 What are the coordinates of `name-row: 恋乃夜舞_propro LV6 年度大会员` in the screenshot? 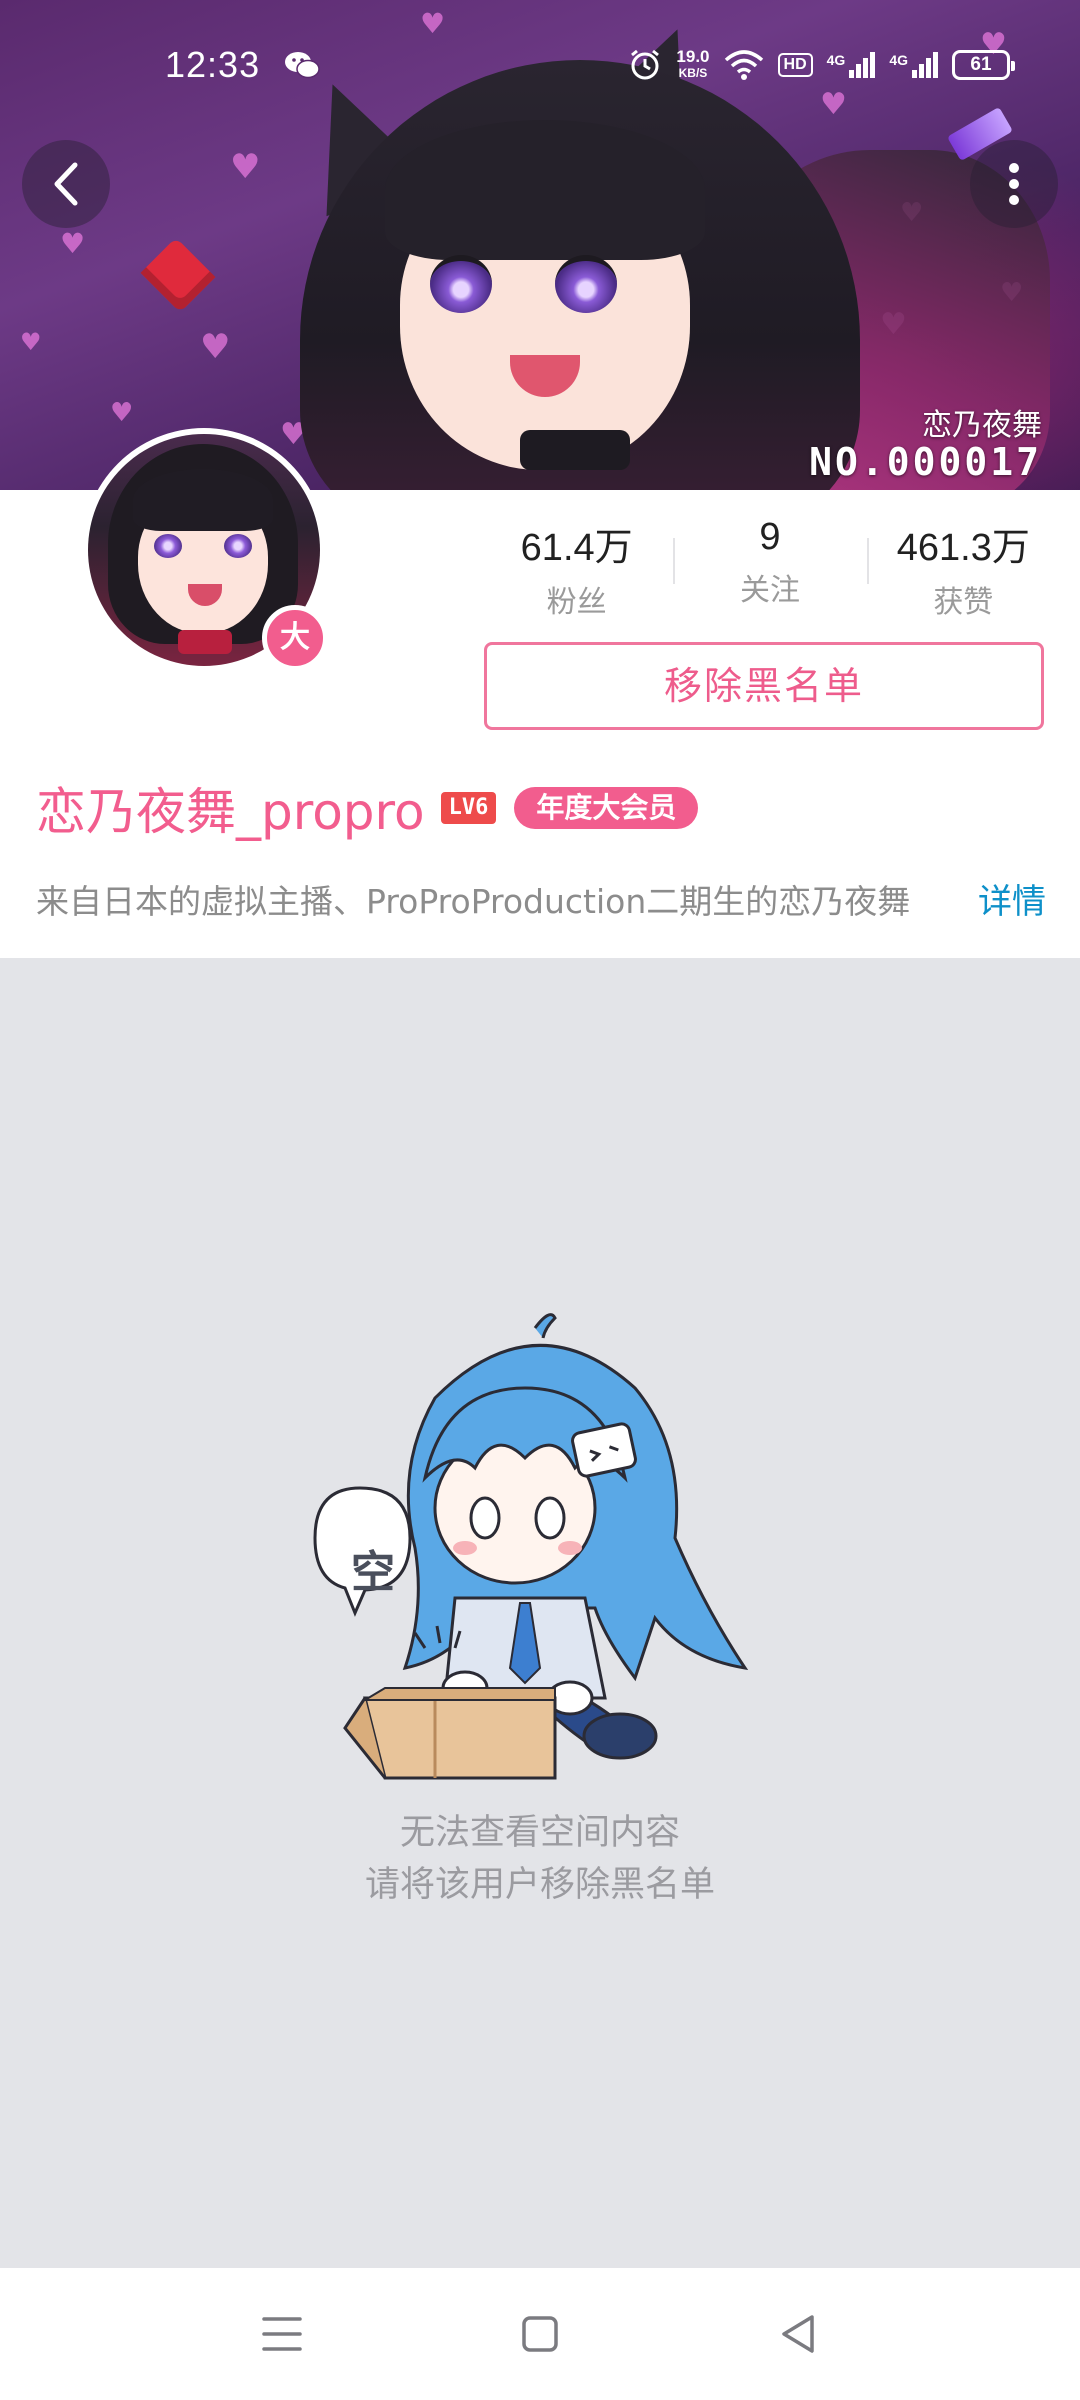 It's located at (367, 808).